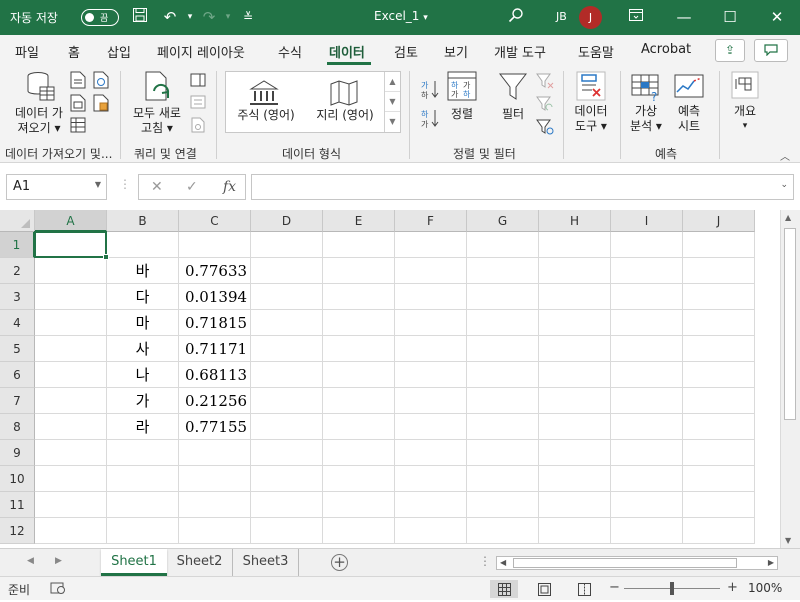 The width and height of the screenshot is (800, 602). Describe the element at coordinates (732, 587) in the screenshot. I see `zoom-in-button: +` at that location.